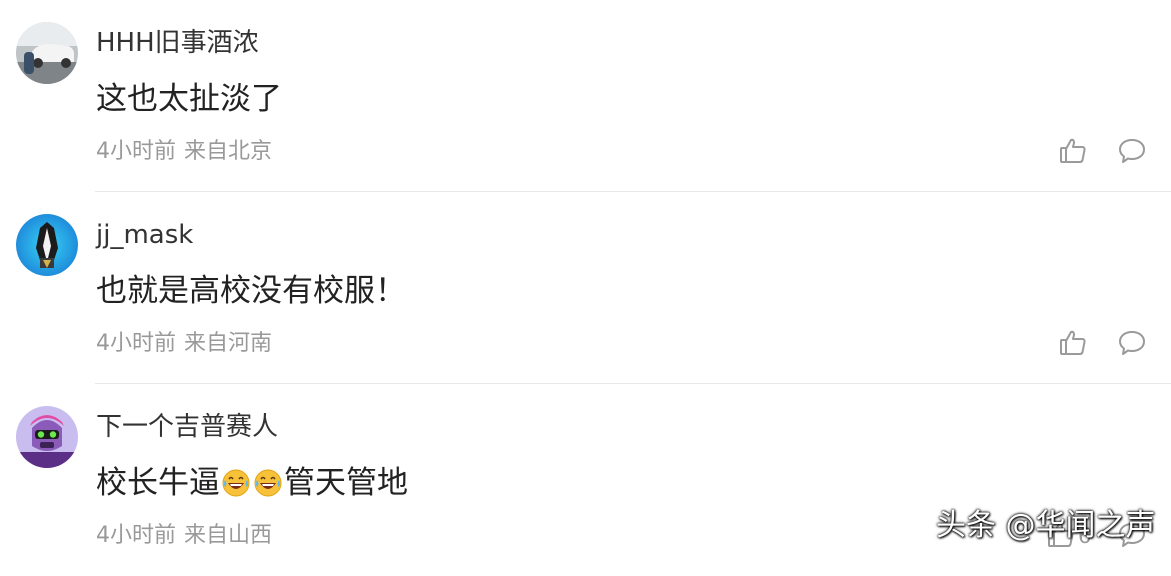 The height and width of the screenshot is (576, 1171). Describe the element at coordinates (228, 151) in the screenshot. I see `comment-location: 来自北京` at that location.